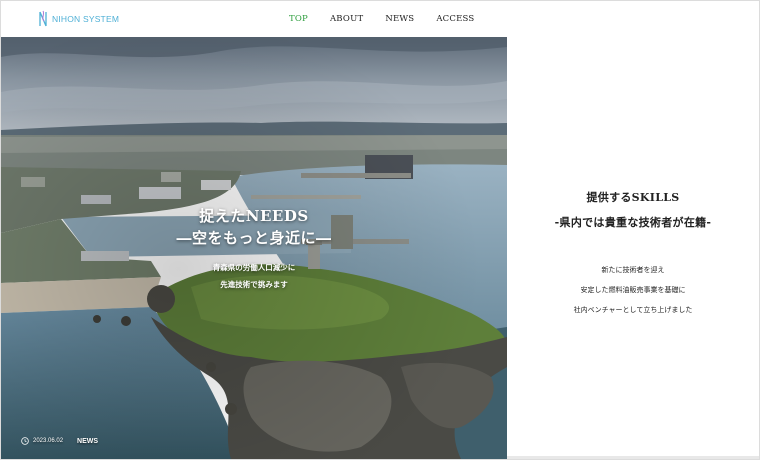  I want to click on nav-top: TOP, so click(298, 19).